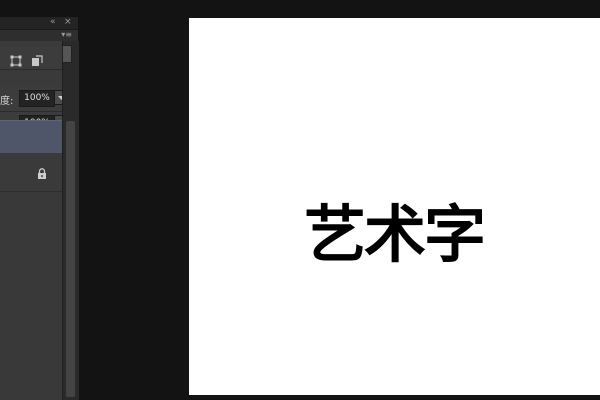  Describe the element at coordinates (31, 137) in the screenshot. I see `layer-item-selected` at that location.